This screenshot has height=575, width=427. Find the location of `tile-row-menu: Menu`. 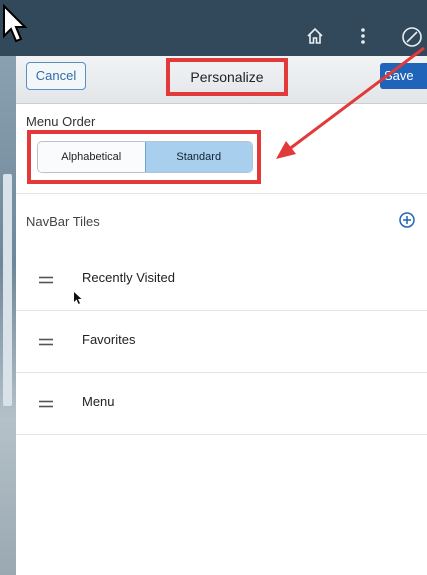

tile-row-menu: Menu is located at coordinates (221, 403).